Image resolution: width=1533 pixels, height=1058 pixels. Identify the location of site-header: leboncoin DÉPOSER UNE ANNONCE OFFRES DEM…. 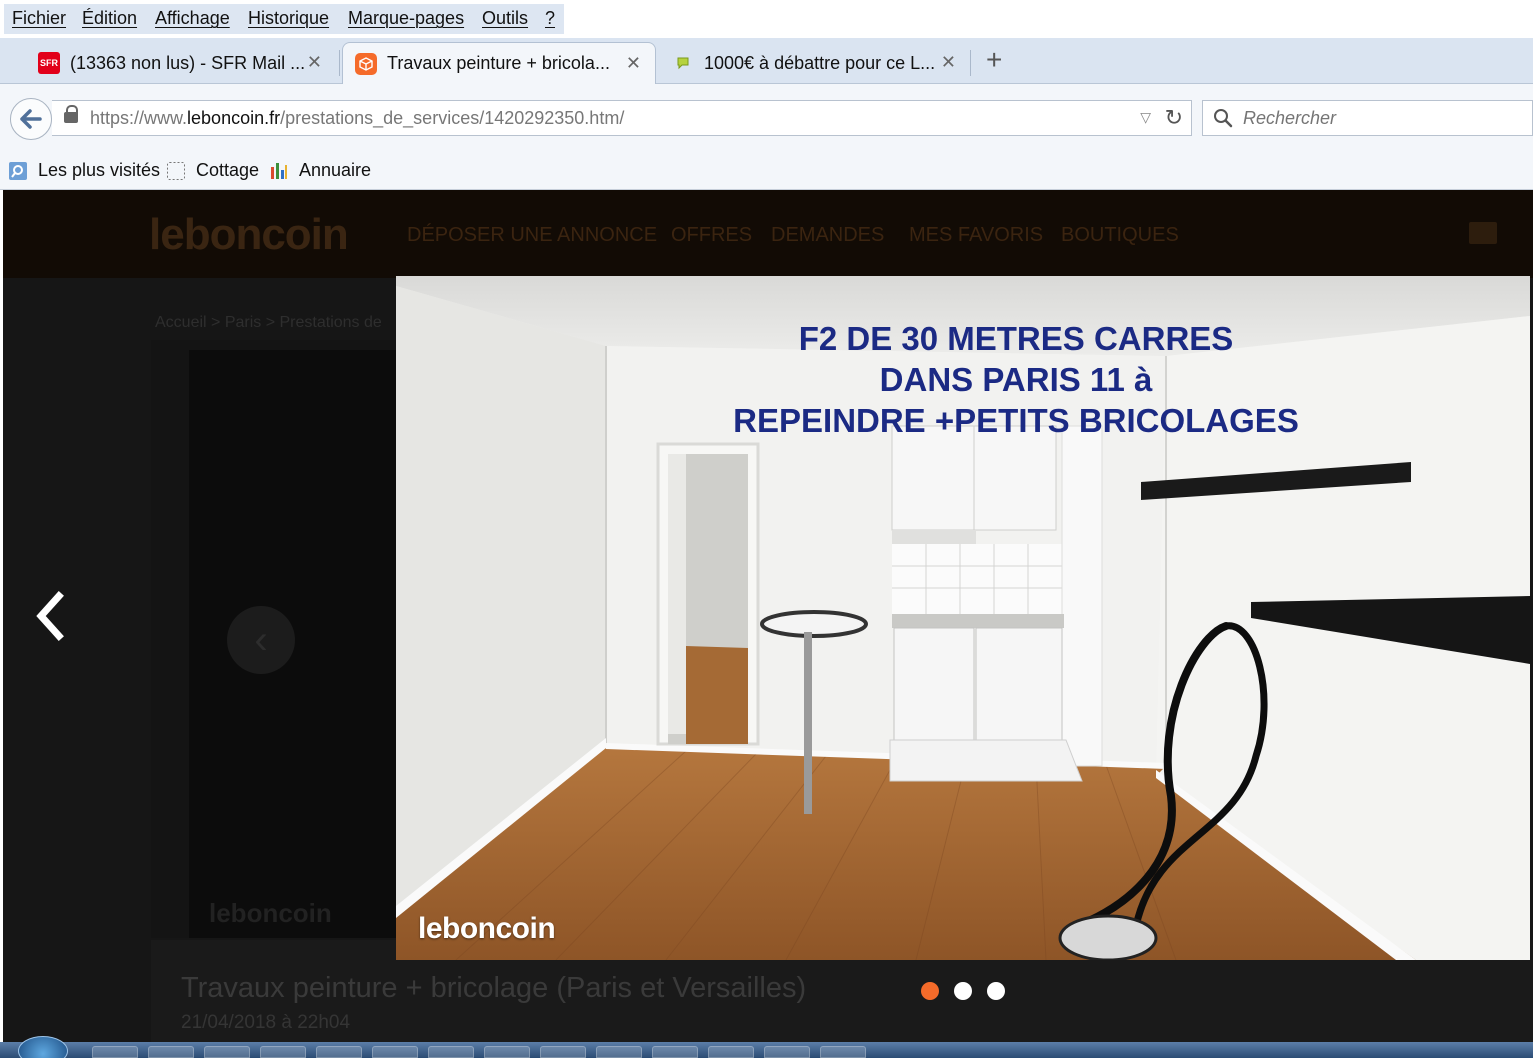
(768, 234).